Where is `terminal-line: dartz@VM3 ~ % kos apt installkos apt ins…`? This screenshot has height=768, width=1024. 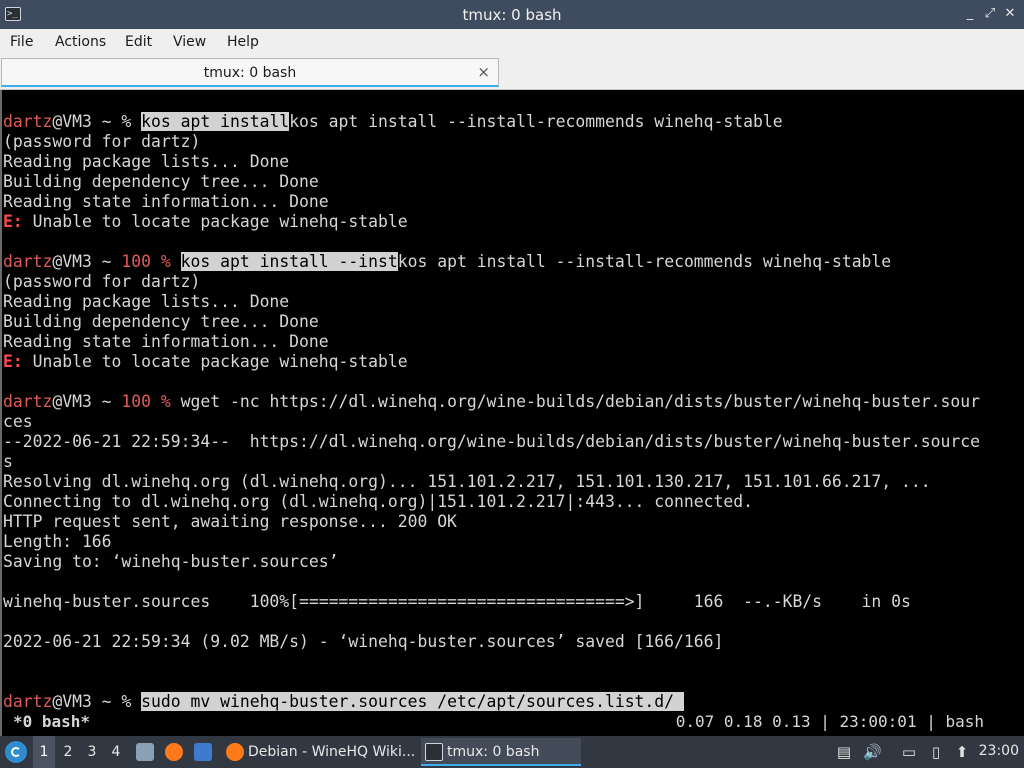
terminal-line: dartz@VM3 ~ % kos apt installkos apt ins… is located at coordinates (491, 122).